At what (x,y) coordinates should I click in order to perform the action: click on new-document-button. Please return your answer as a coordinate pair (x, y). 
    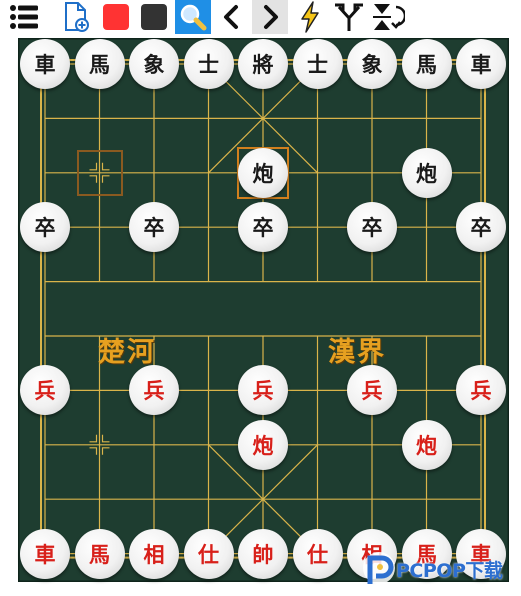
    Looking at the image, I should click on (76, 17).